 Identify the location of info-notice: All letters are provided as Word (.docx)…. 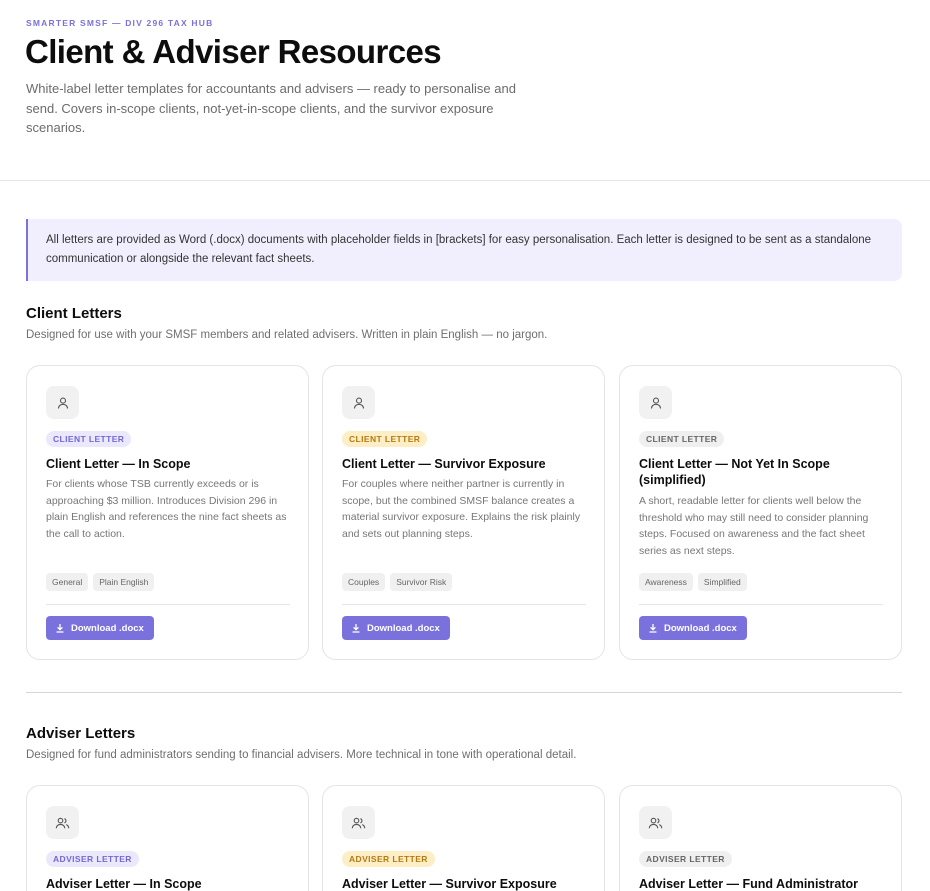
(464, 250).